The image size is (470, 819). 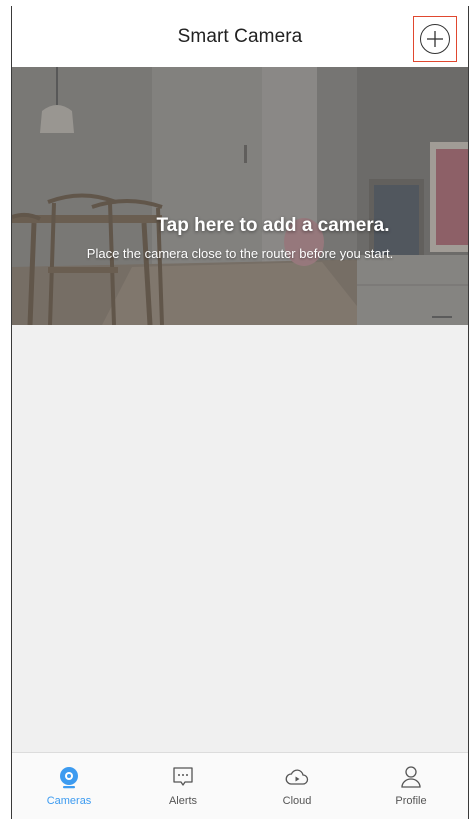 I want to click on plus-circle-icon, so click(x=435, y=39).